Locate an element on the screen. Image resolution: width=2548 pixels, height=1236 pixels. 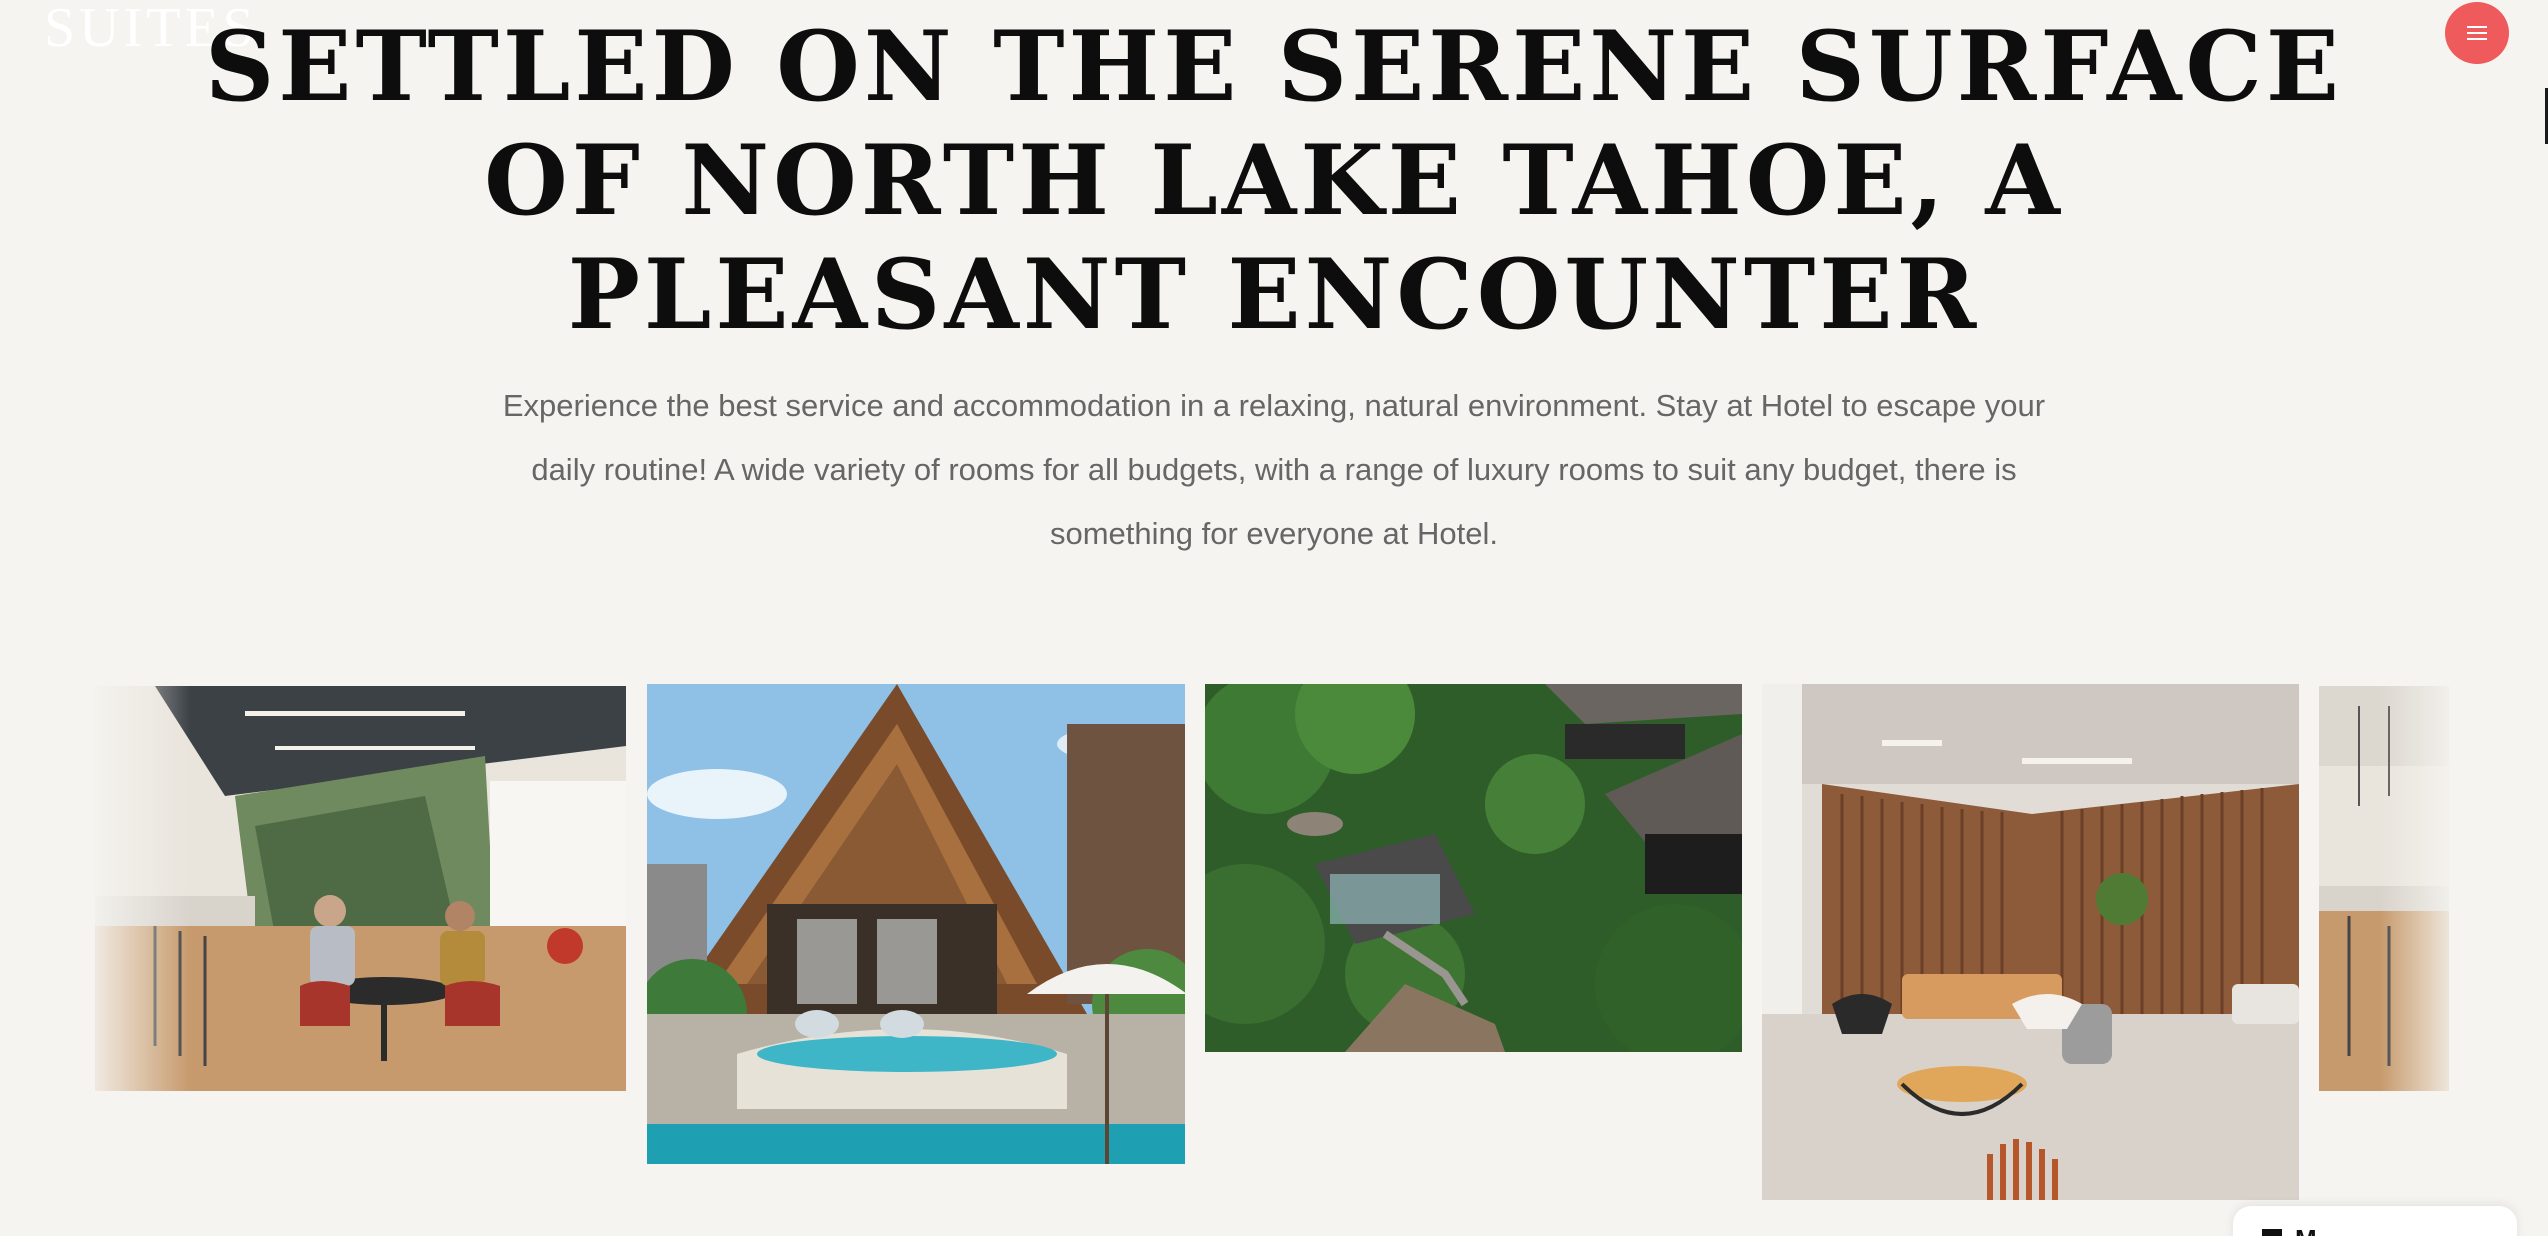
gallery-photo-jungle is located at coordinates (1473, 868).